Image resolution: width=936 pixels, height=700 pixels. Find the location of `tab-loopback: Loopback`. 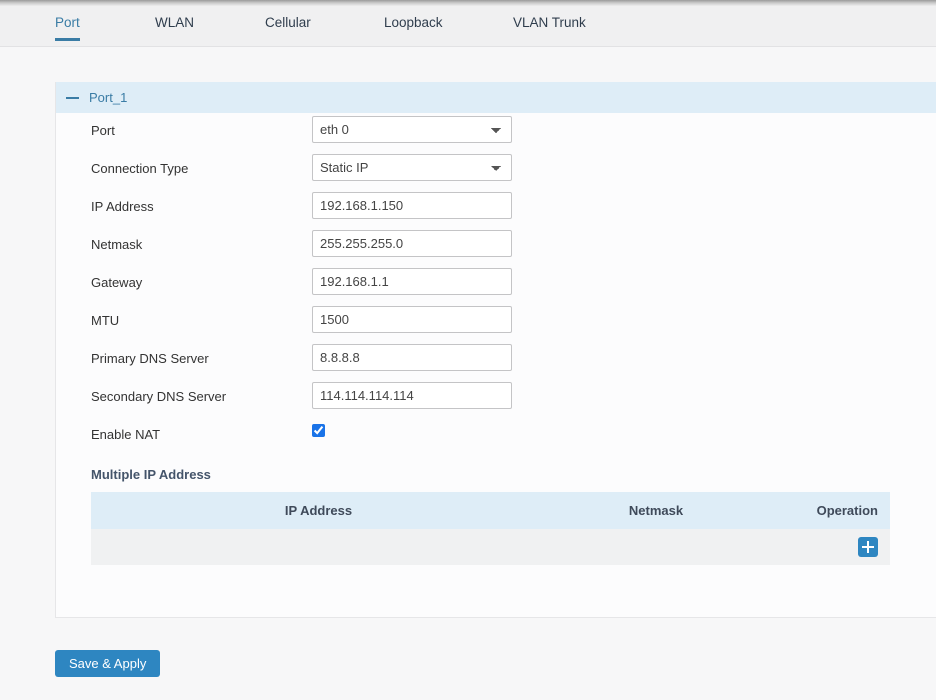

tab-loopback: Loopback is located at coordinates (413, 28).